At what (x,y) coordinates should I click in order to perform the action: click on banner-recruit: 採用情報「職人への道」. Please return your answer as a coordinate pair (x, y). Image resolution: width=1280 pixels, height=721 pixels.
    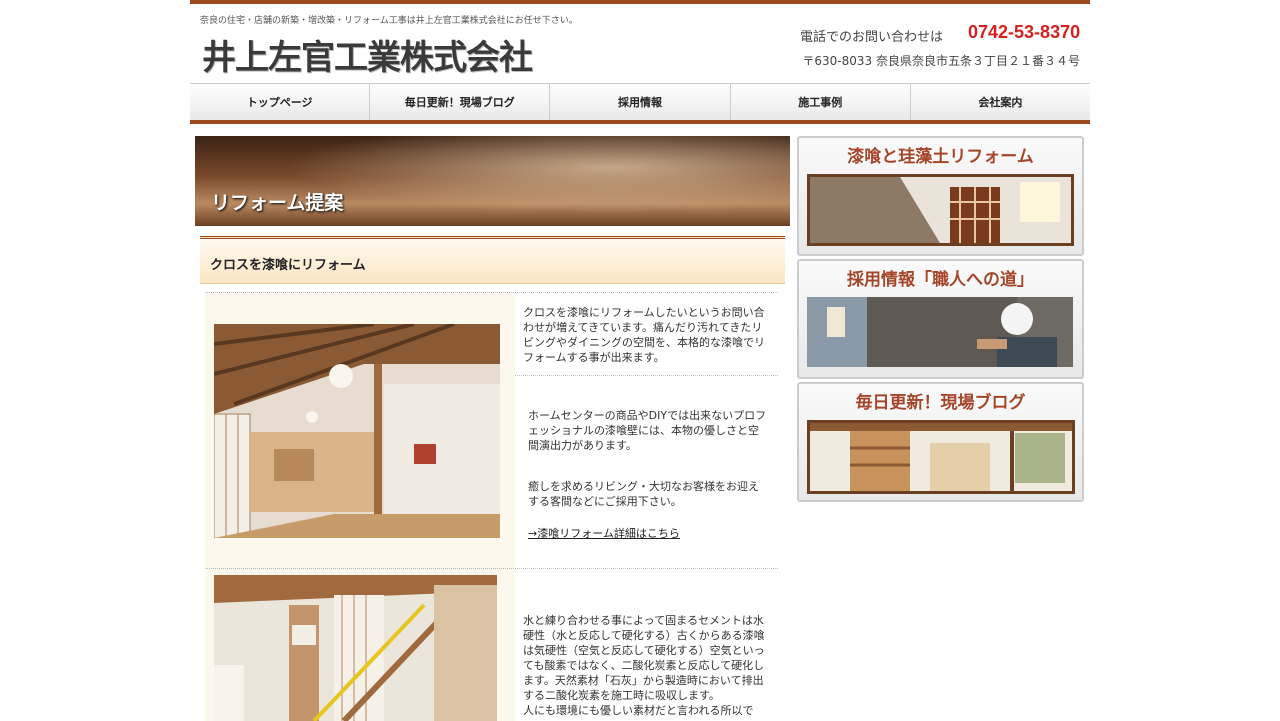
    Looking at the image, I should click on (940, 319).